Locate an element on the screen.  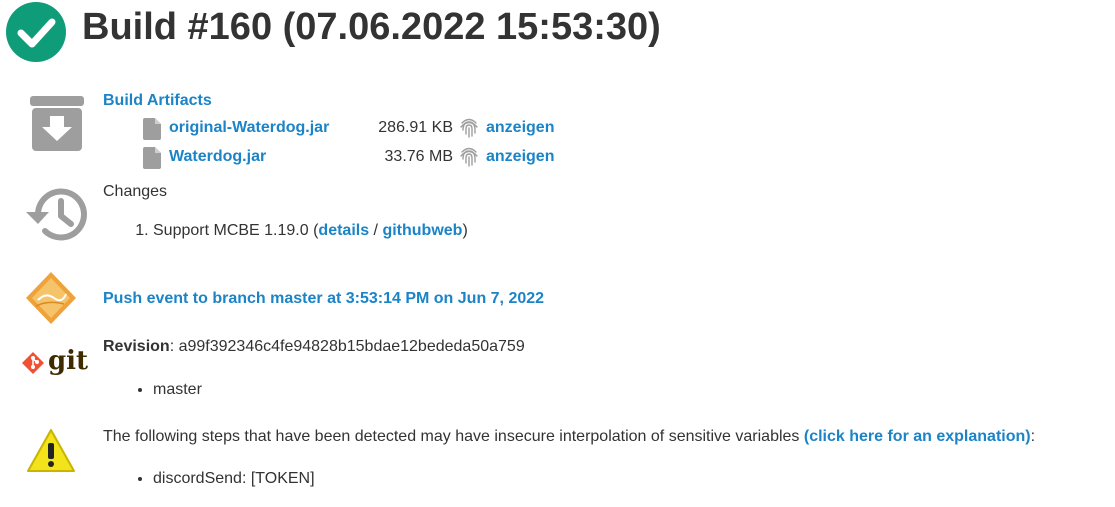
list-item: discordSend: [TOKEN] is located at coordinates (234, 479).